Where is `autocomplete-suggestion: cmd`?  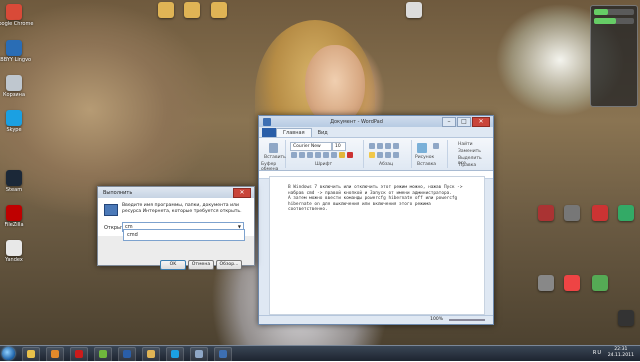
autocomplete-suggestion: cmd is located at coordinates (184, 235).